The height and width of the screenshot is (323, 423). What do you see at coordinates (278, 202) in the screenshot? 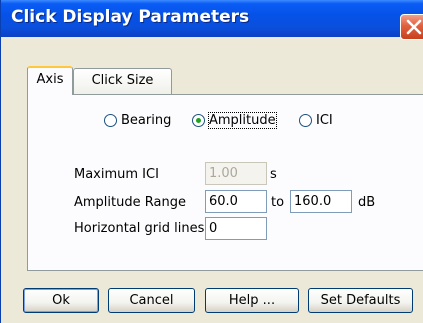
I see `amplitude-range-separator: to` at bounding box center [278, 202].